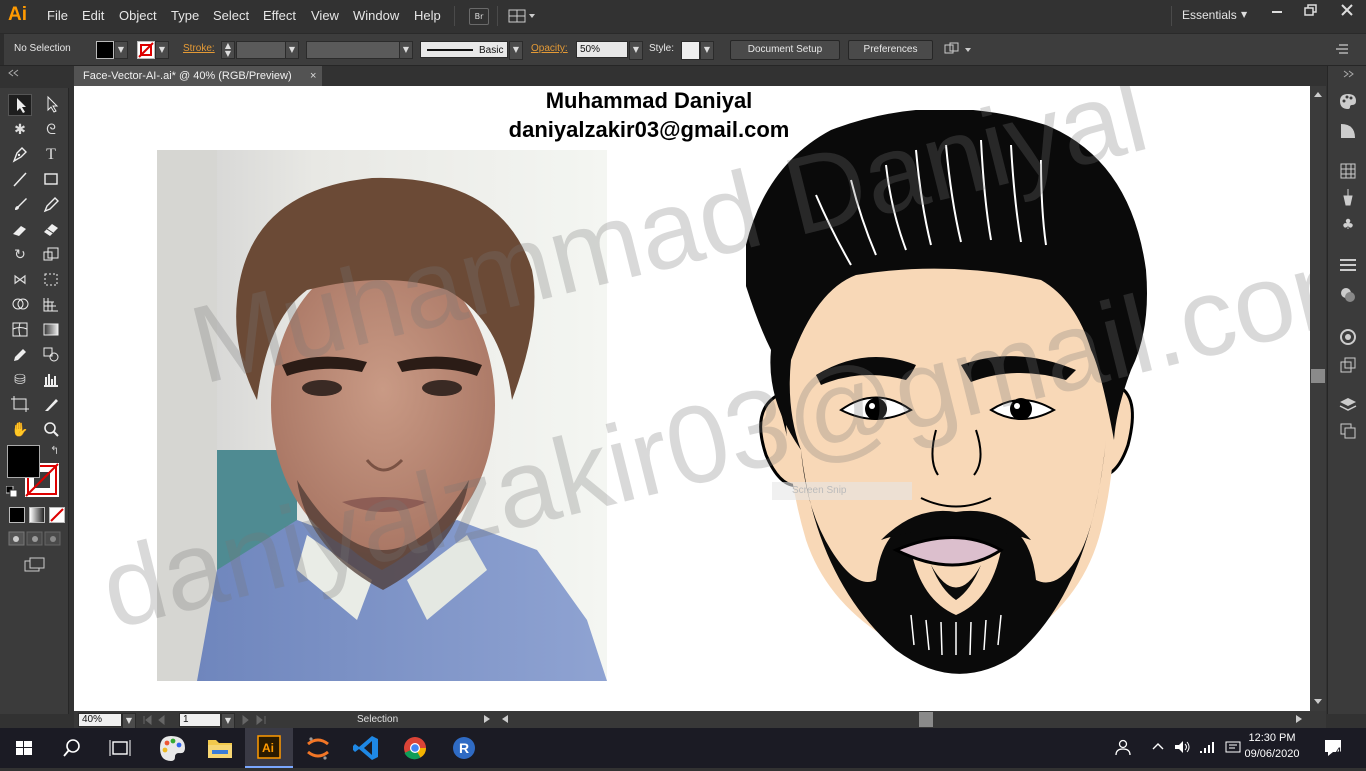 The image size is (1366, 771). I want to click on workspace-switcher: Essentials, so click(1209, 15).